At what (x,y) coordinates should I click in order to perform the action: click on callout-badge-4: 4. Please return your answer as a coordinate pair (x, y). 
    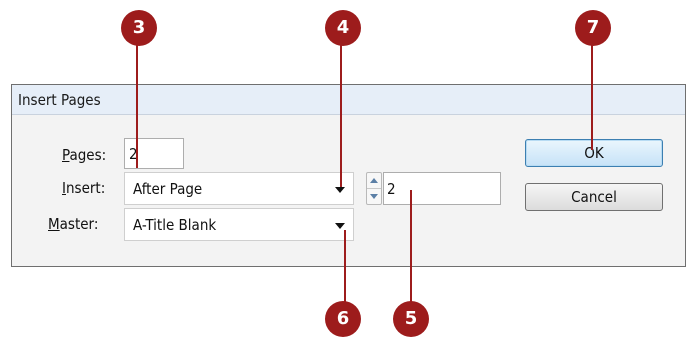
    Looking at the image, I should click on (343, 28).